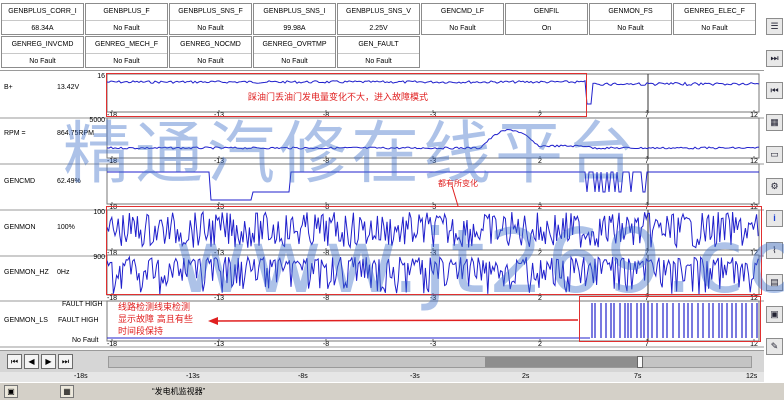 Image resolution: width=784 pixels, height=400 pixels. What do you see at coordinates (351, 154) in the screenshot?
I see `watermark-text: 精通汽修在线平台` at bounding box center [351, 154].